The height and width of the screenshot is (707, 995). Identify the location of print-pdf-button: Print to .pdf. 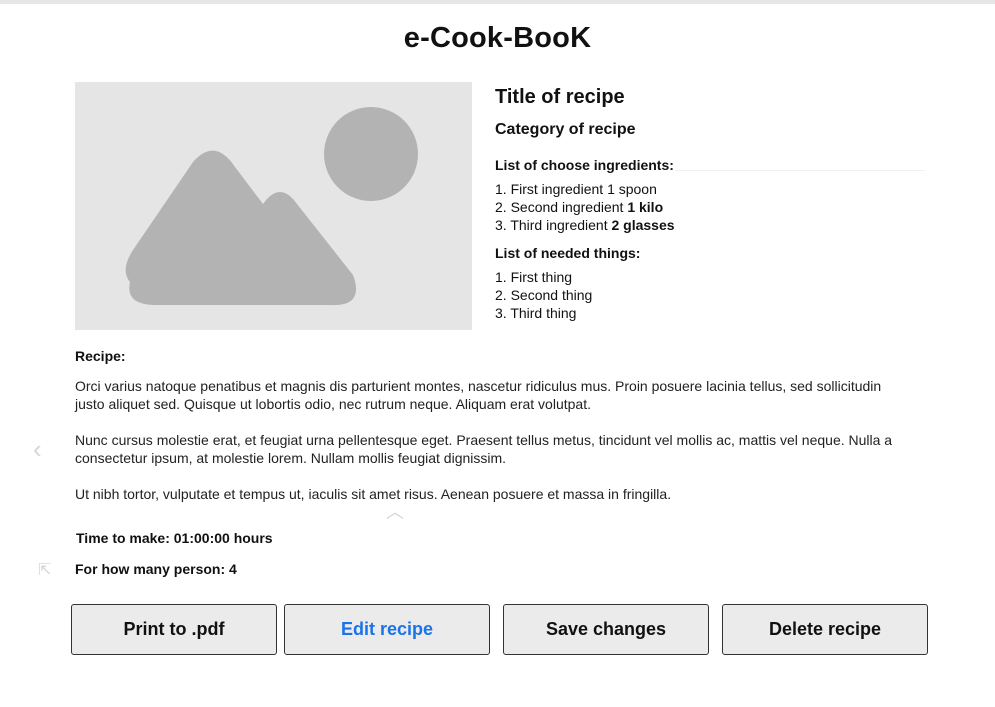
(174, 629).